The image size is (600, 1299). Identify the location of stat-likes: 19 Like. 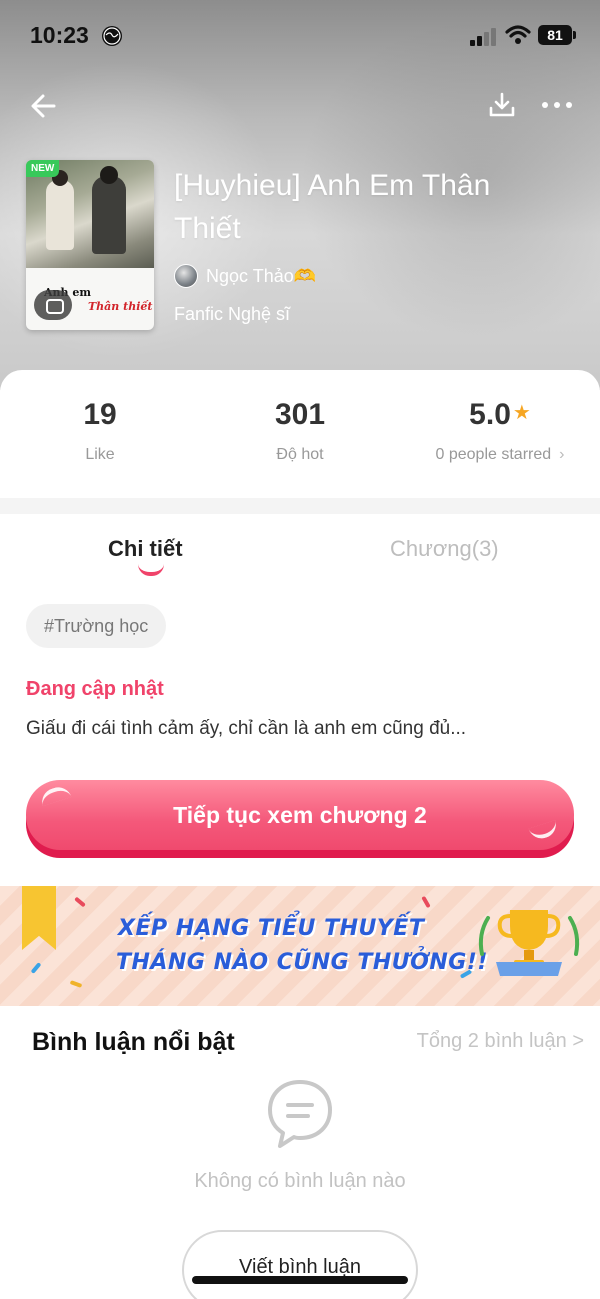
(100, 431).